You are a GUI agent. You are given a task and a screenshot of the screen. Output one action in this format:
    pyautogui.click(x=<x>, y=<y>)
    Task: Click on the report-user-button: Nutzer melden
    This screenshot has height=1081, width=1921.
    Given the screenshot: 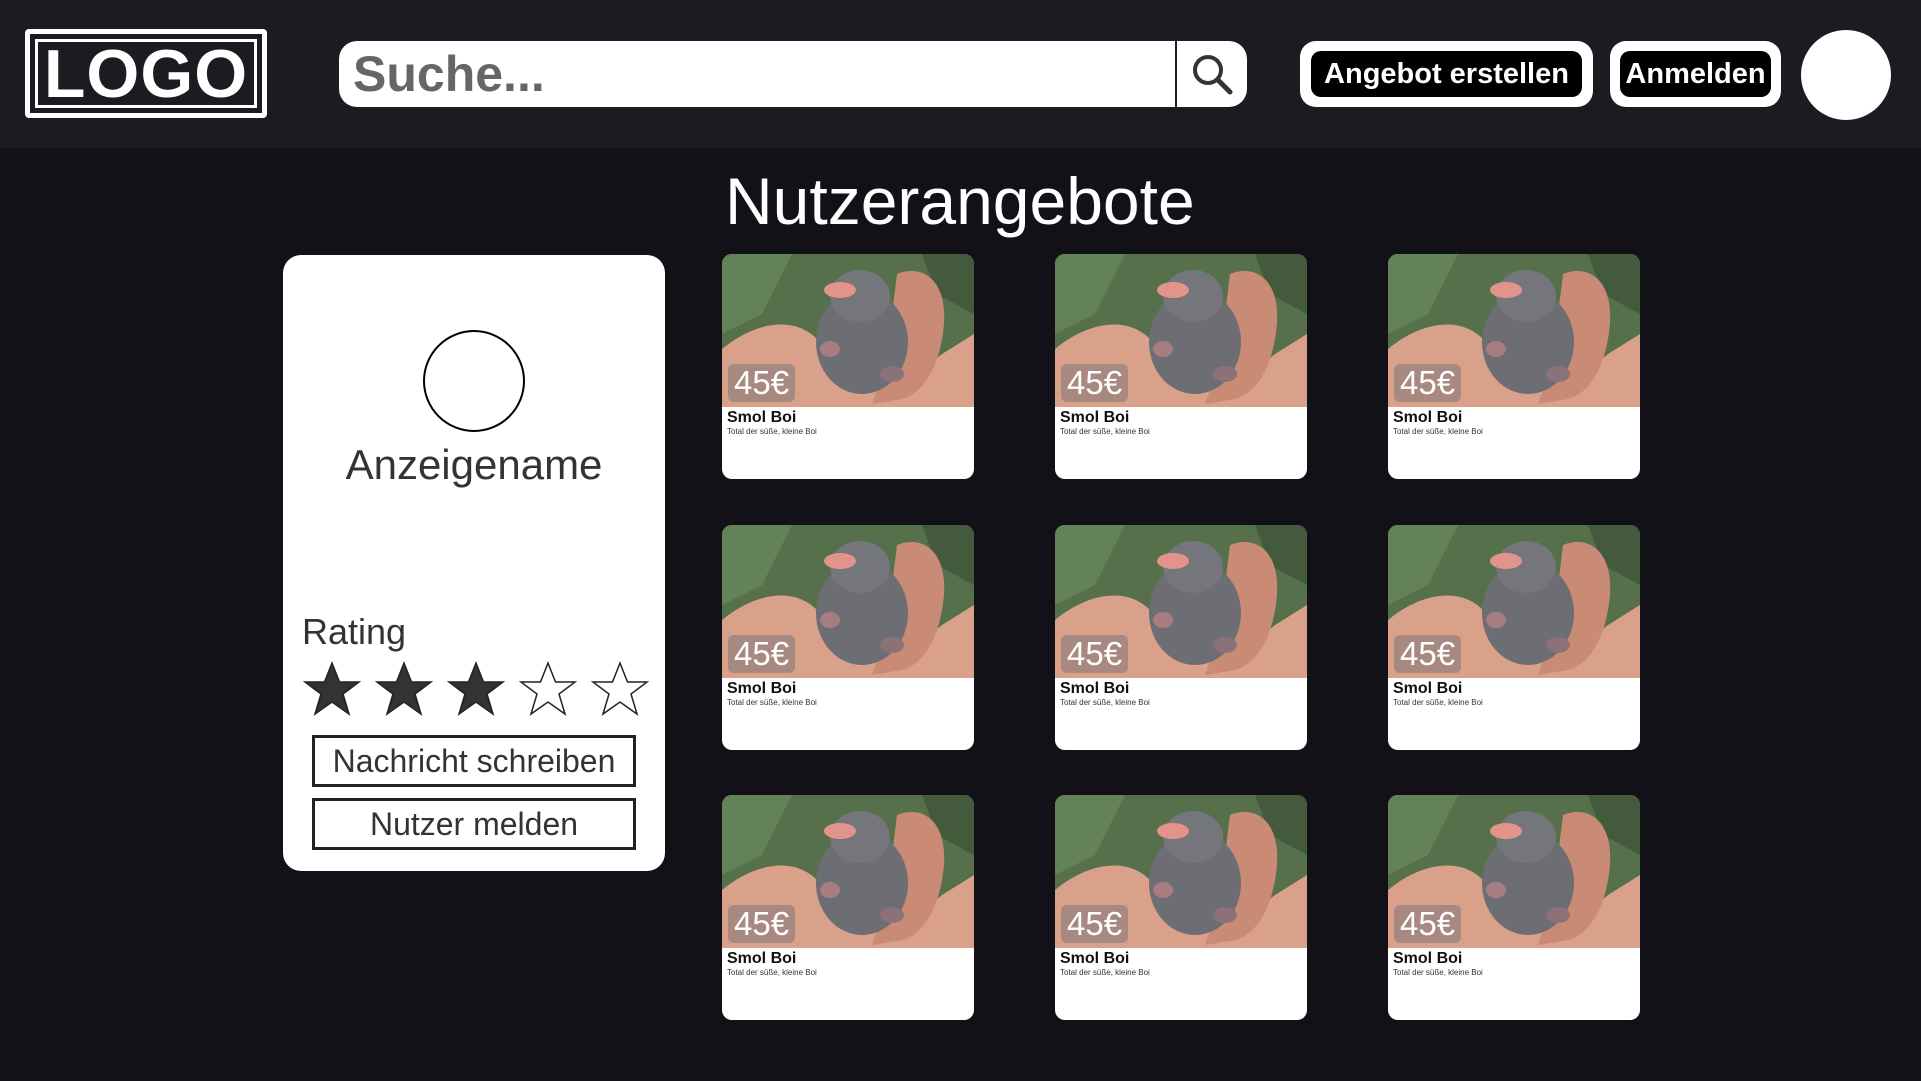 What is the action you would take?
    pyautogui.click(x=474, y=824)
    